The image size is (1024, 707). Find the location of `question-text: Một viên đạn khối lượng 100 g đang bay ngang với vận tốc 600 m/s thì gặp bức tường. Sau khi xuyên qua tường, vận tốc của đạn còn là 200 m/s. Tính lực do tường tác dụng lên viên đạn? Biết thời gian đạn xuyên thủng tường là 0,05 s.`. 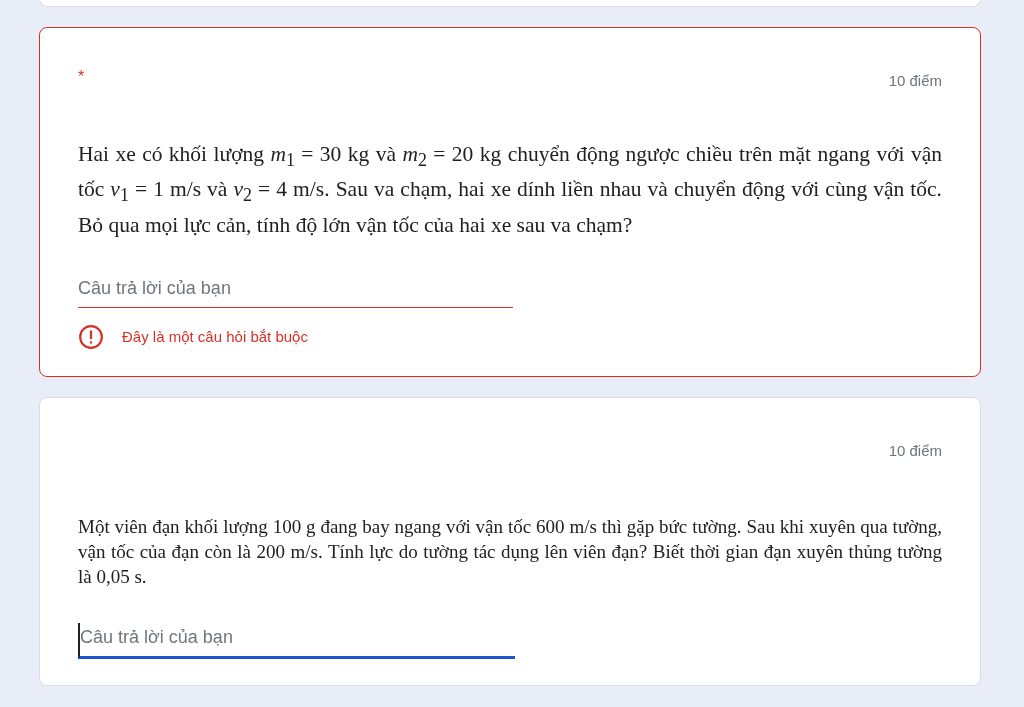

question-text: Một viên đạn khối lượng 100 g đang bay ngang với vận tốc 600 m/s thì gặp bức tường. Sau khi xuyên qua tường, vận tốc của đạn còn là 200 m/s. Tính lực do tường tác dụng lên viên đạn? Biết thời gian đạn xuyên thủng tường là 0,05 s. is located at coordinates (510, 551).